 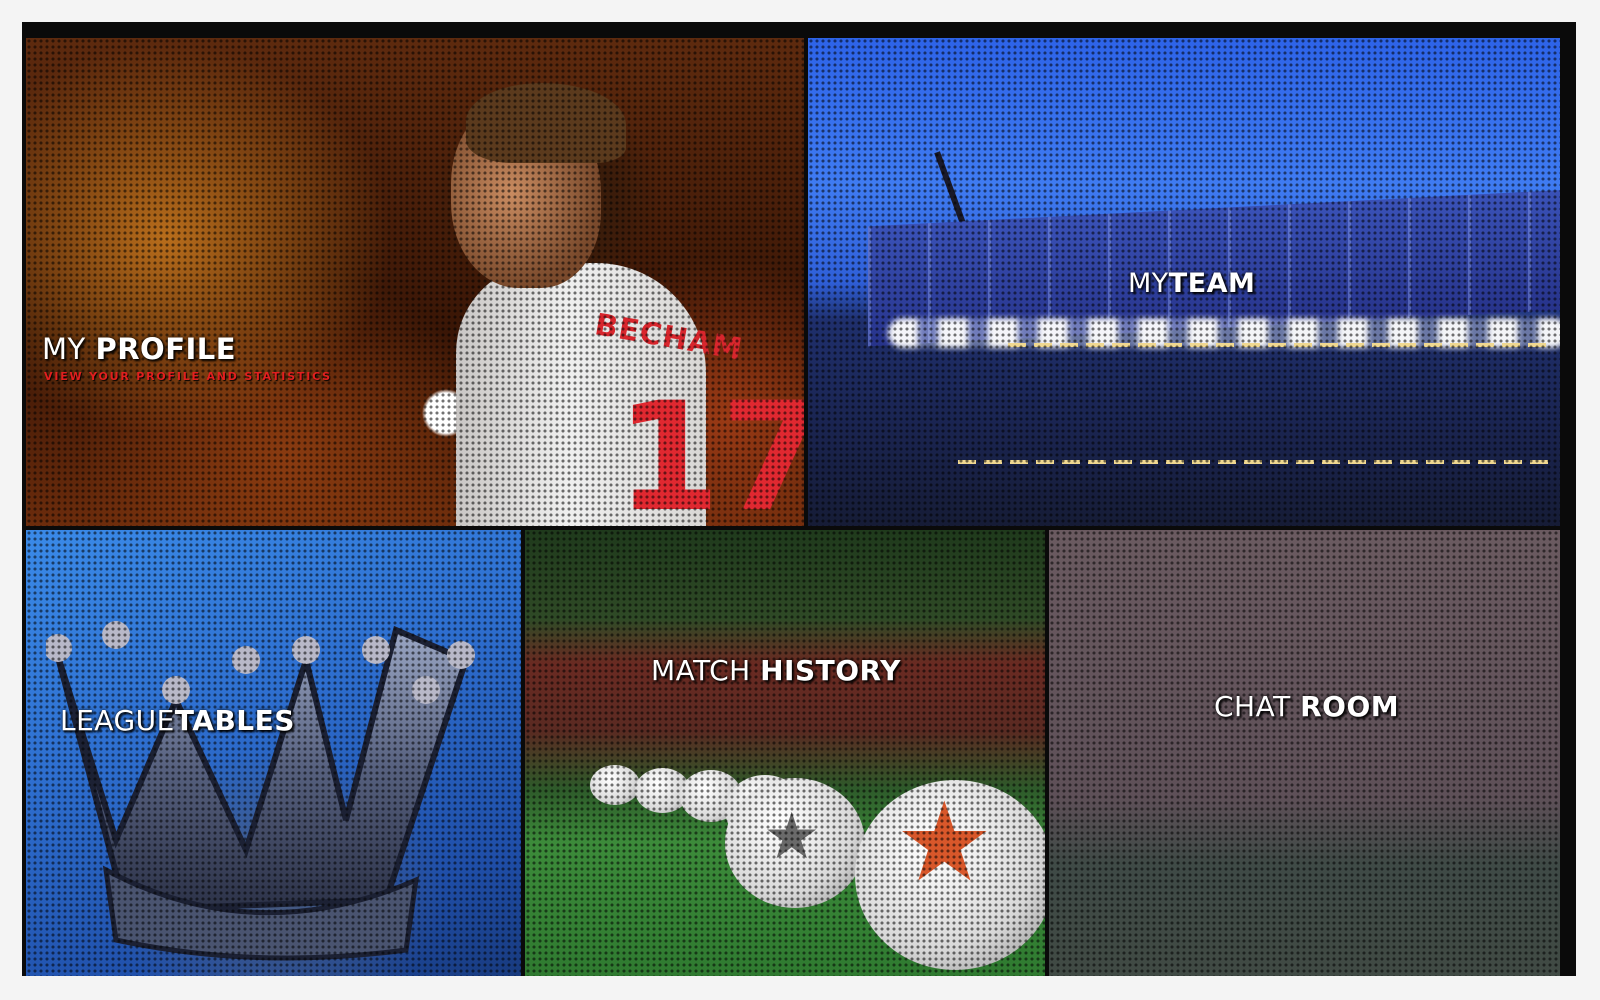 I want to click on league-tables-tile: LEAGUETABLES, so click(x=273, y=753).